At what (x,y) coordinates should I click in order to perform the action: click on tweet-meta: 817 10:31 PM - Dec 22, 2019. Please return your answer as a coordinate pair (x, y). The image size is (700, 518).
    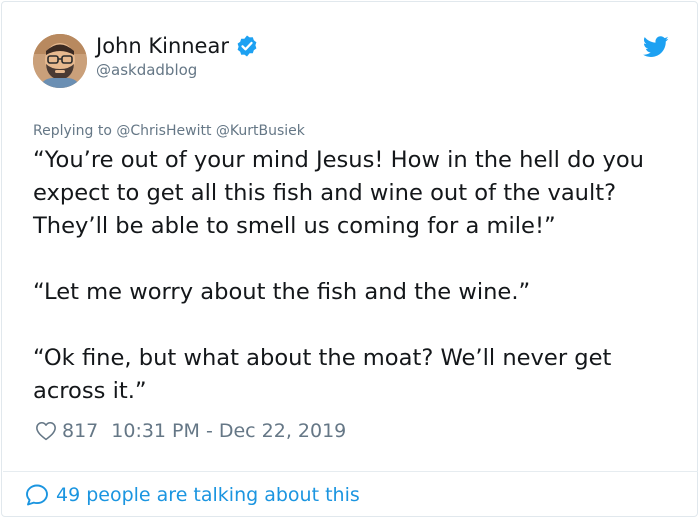
    Looking at the image, I should click on (190, 431).